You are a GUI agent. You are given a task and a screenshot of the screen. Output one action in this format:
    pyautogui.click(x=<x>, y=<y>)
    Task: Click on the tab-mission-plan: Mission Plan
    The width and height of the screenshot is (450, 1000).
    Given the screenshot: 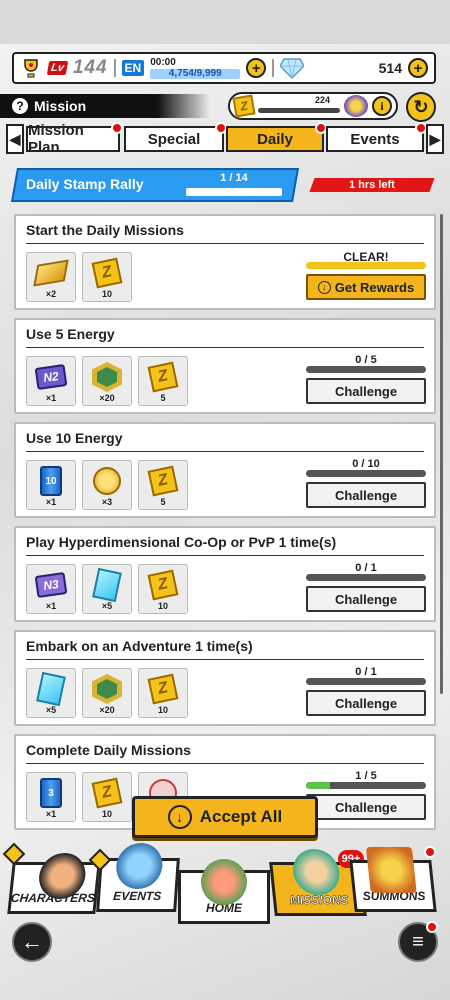 What is the action you would take?
    pyautogui.click(x=74, y=139)
    